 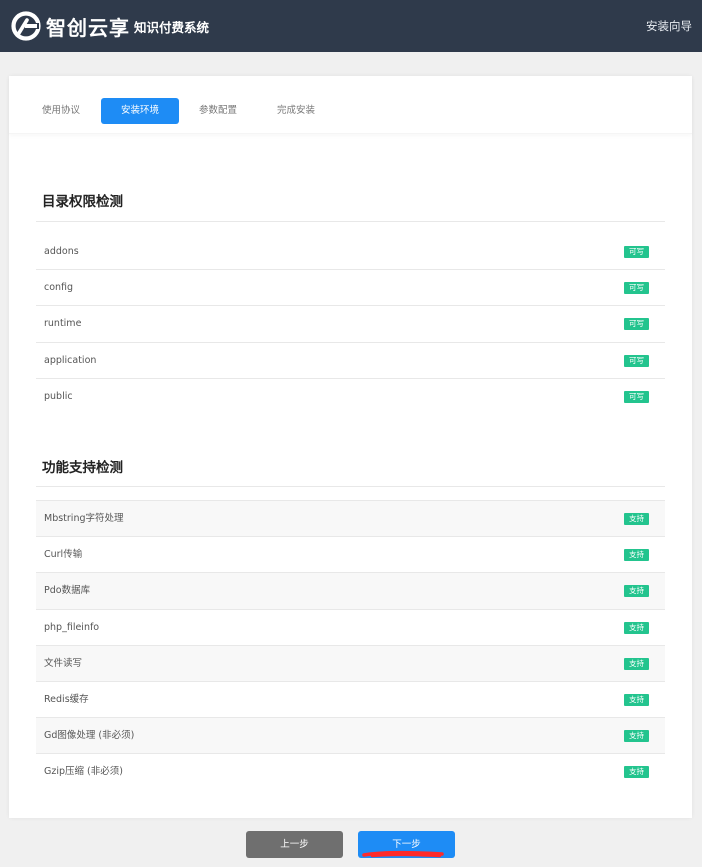 What do you see at coordinates (63, 324) in the screenshot?
I see `dir-name: runtime` at bounding box center [63, 324].